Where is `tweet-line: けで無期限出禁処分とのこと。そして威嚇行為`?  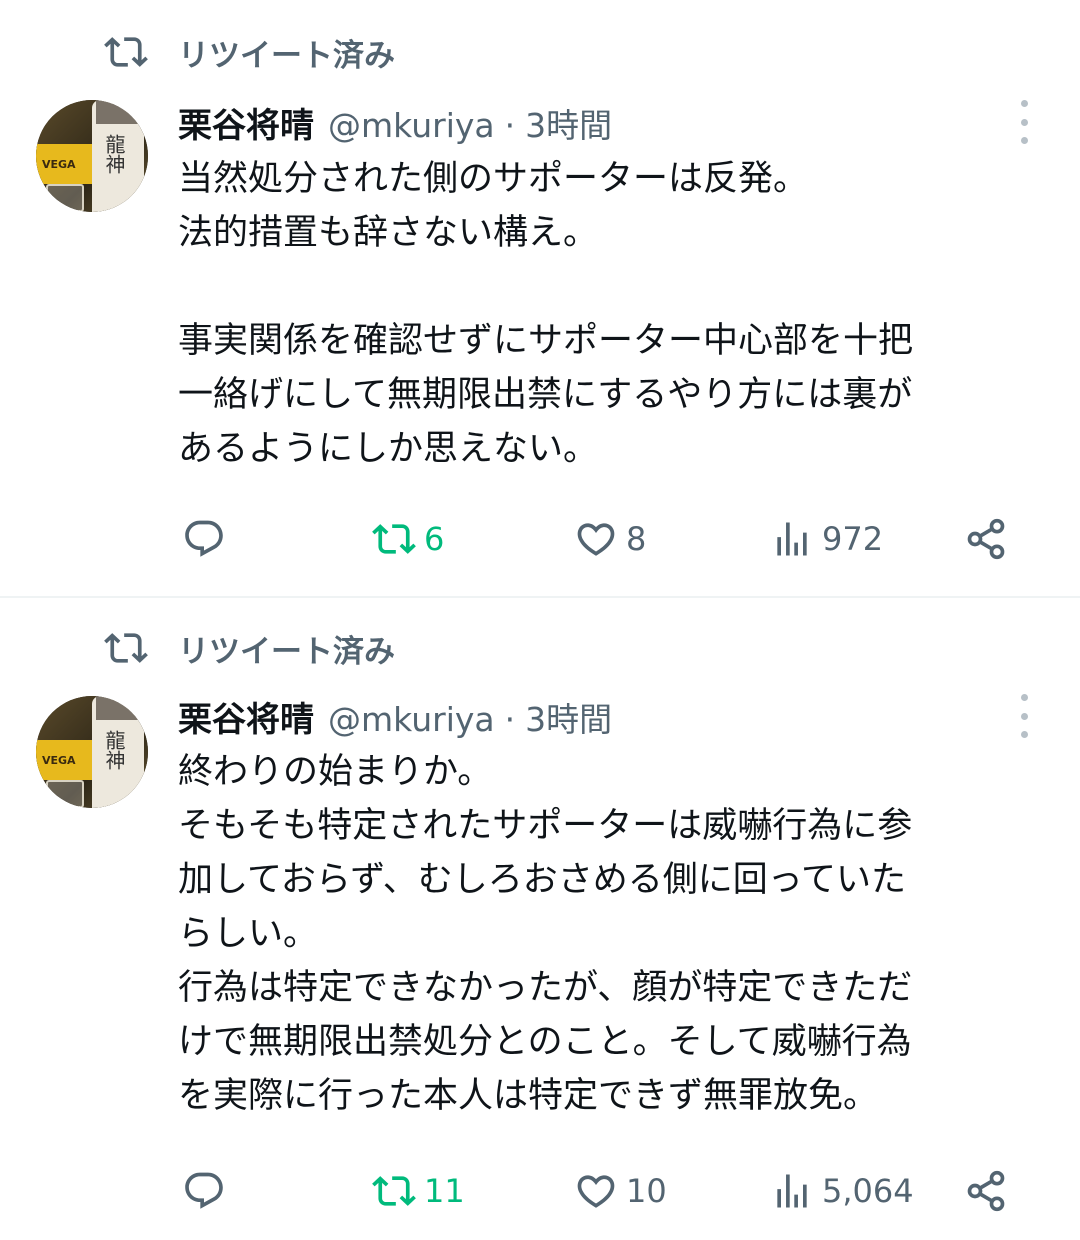 tweet-line: けで無期限出禁処分とのこと。そして威嚇行為 is located at coordinates (545, 1042).